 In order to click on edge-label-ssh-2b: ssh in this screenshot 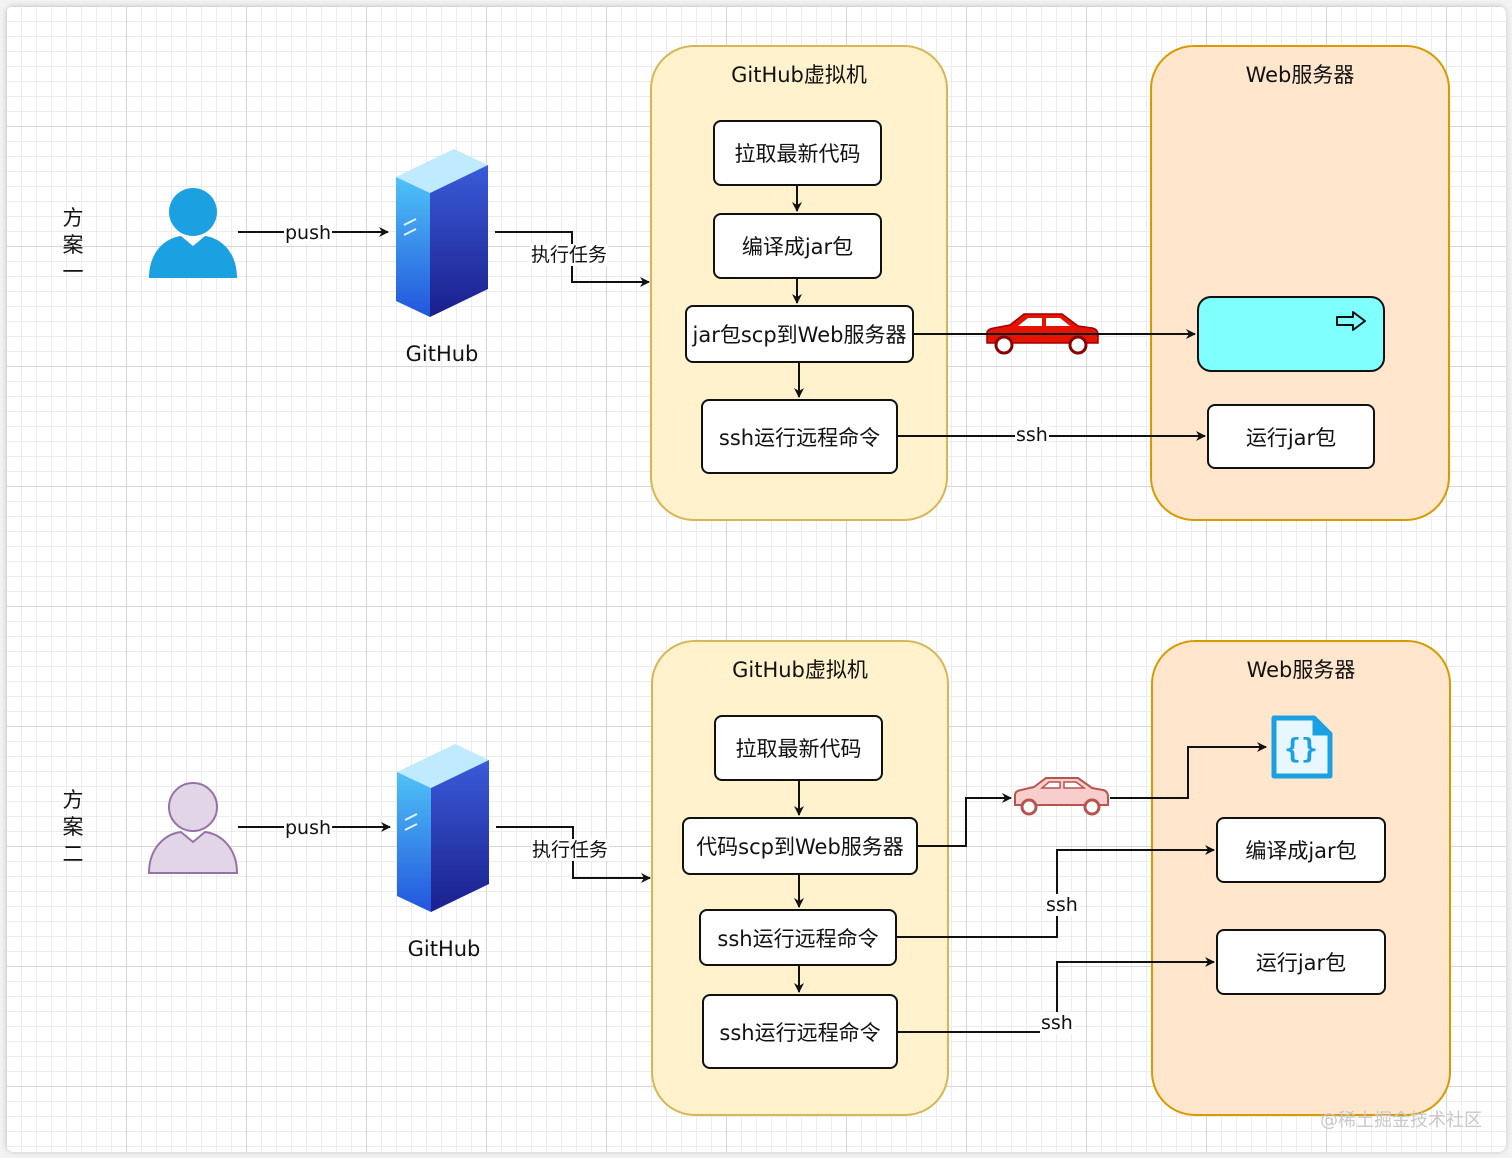, I will do `click(1057, 1023)`.